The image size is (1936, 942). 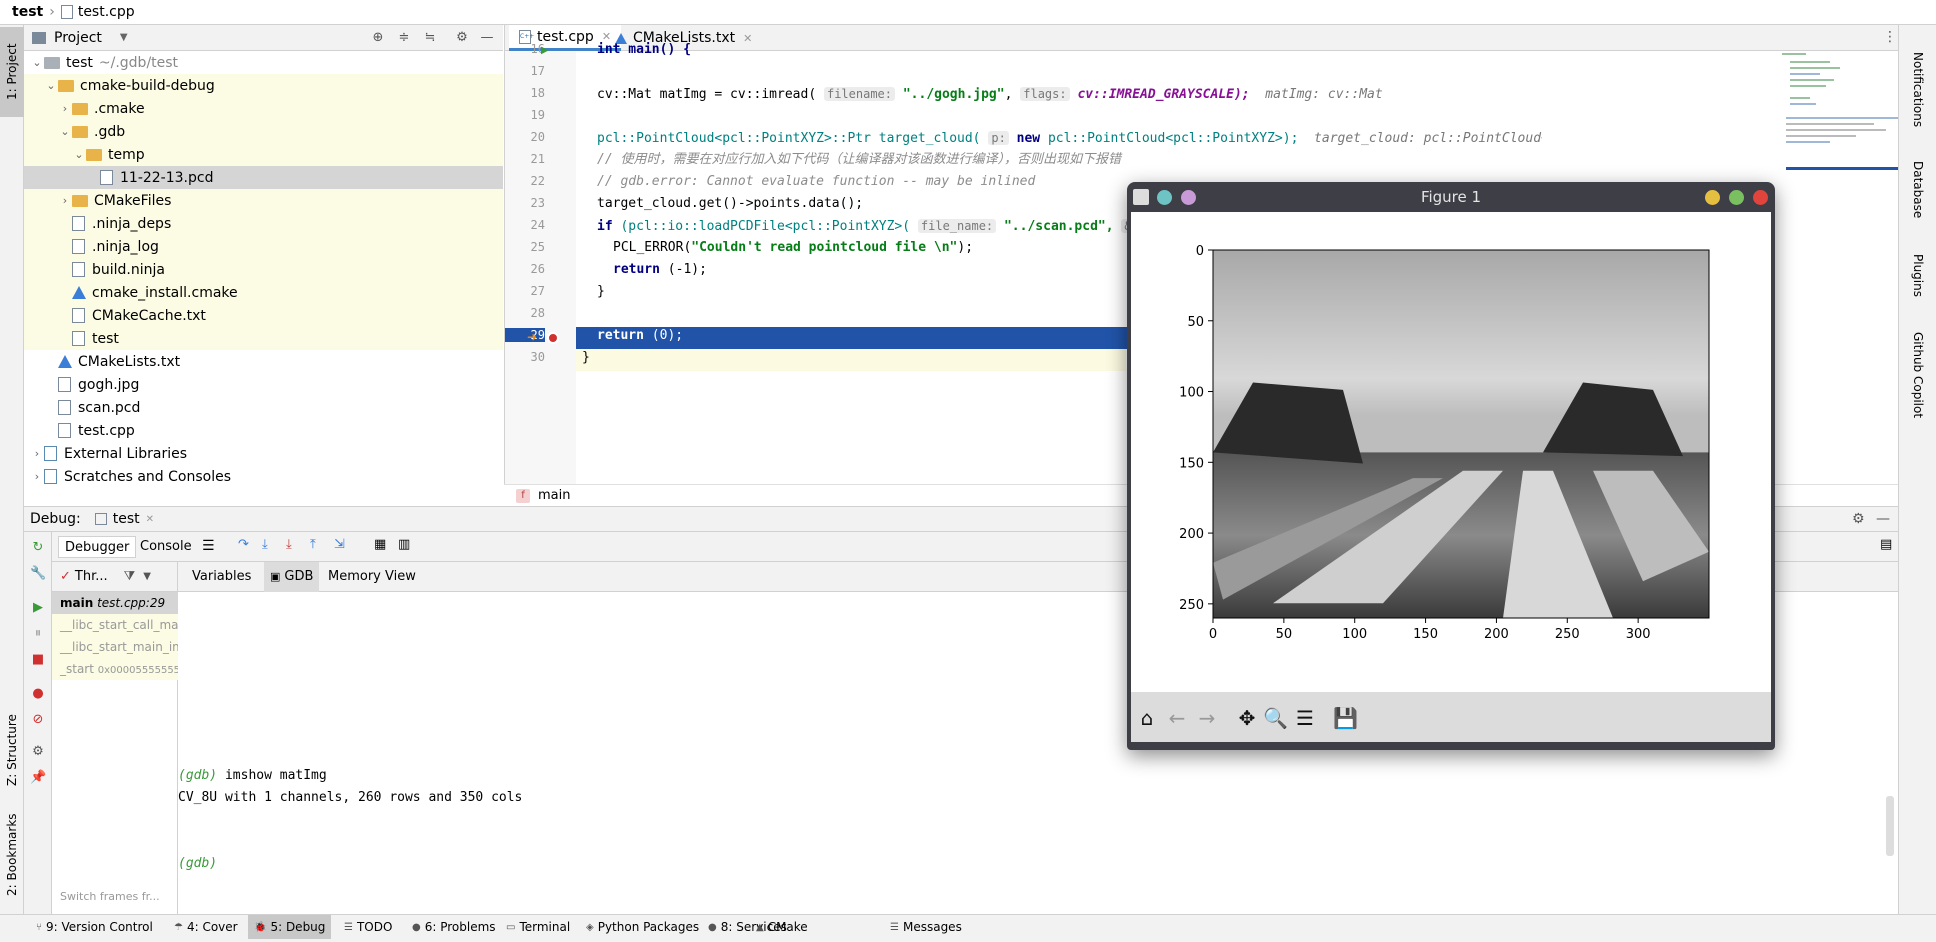 What do you see at coordinates (782, 927) in the screenshot?
I see `bottom-tab: ▲ CMake` at bounding box center [782, 927].